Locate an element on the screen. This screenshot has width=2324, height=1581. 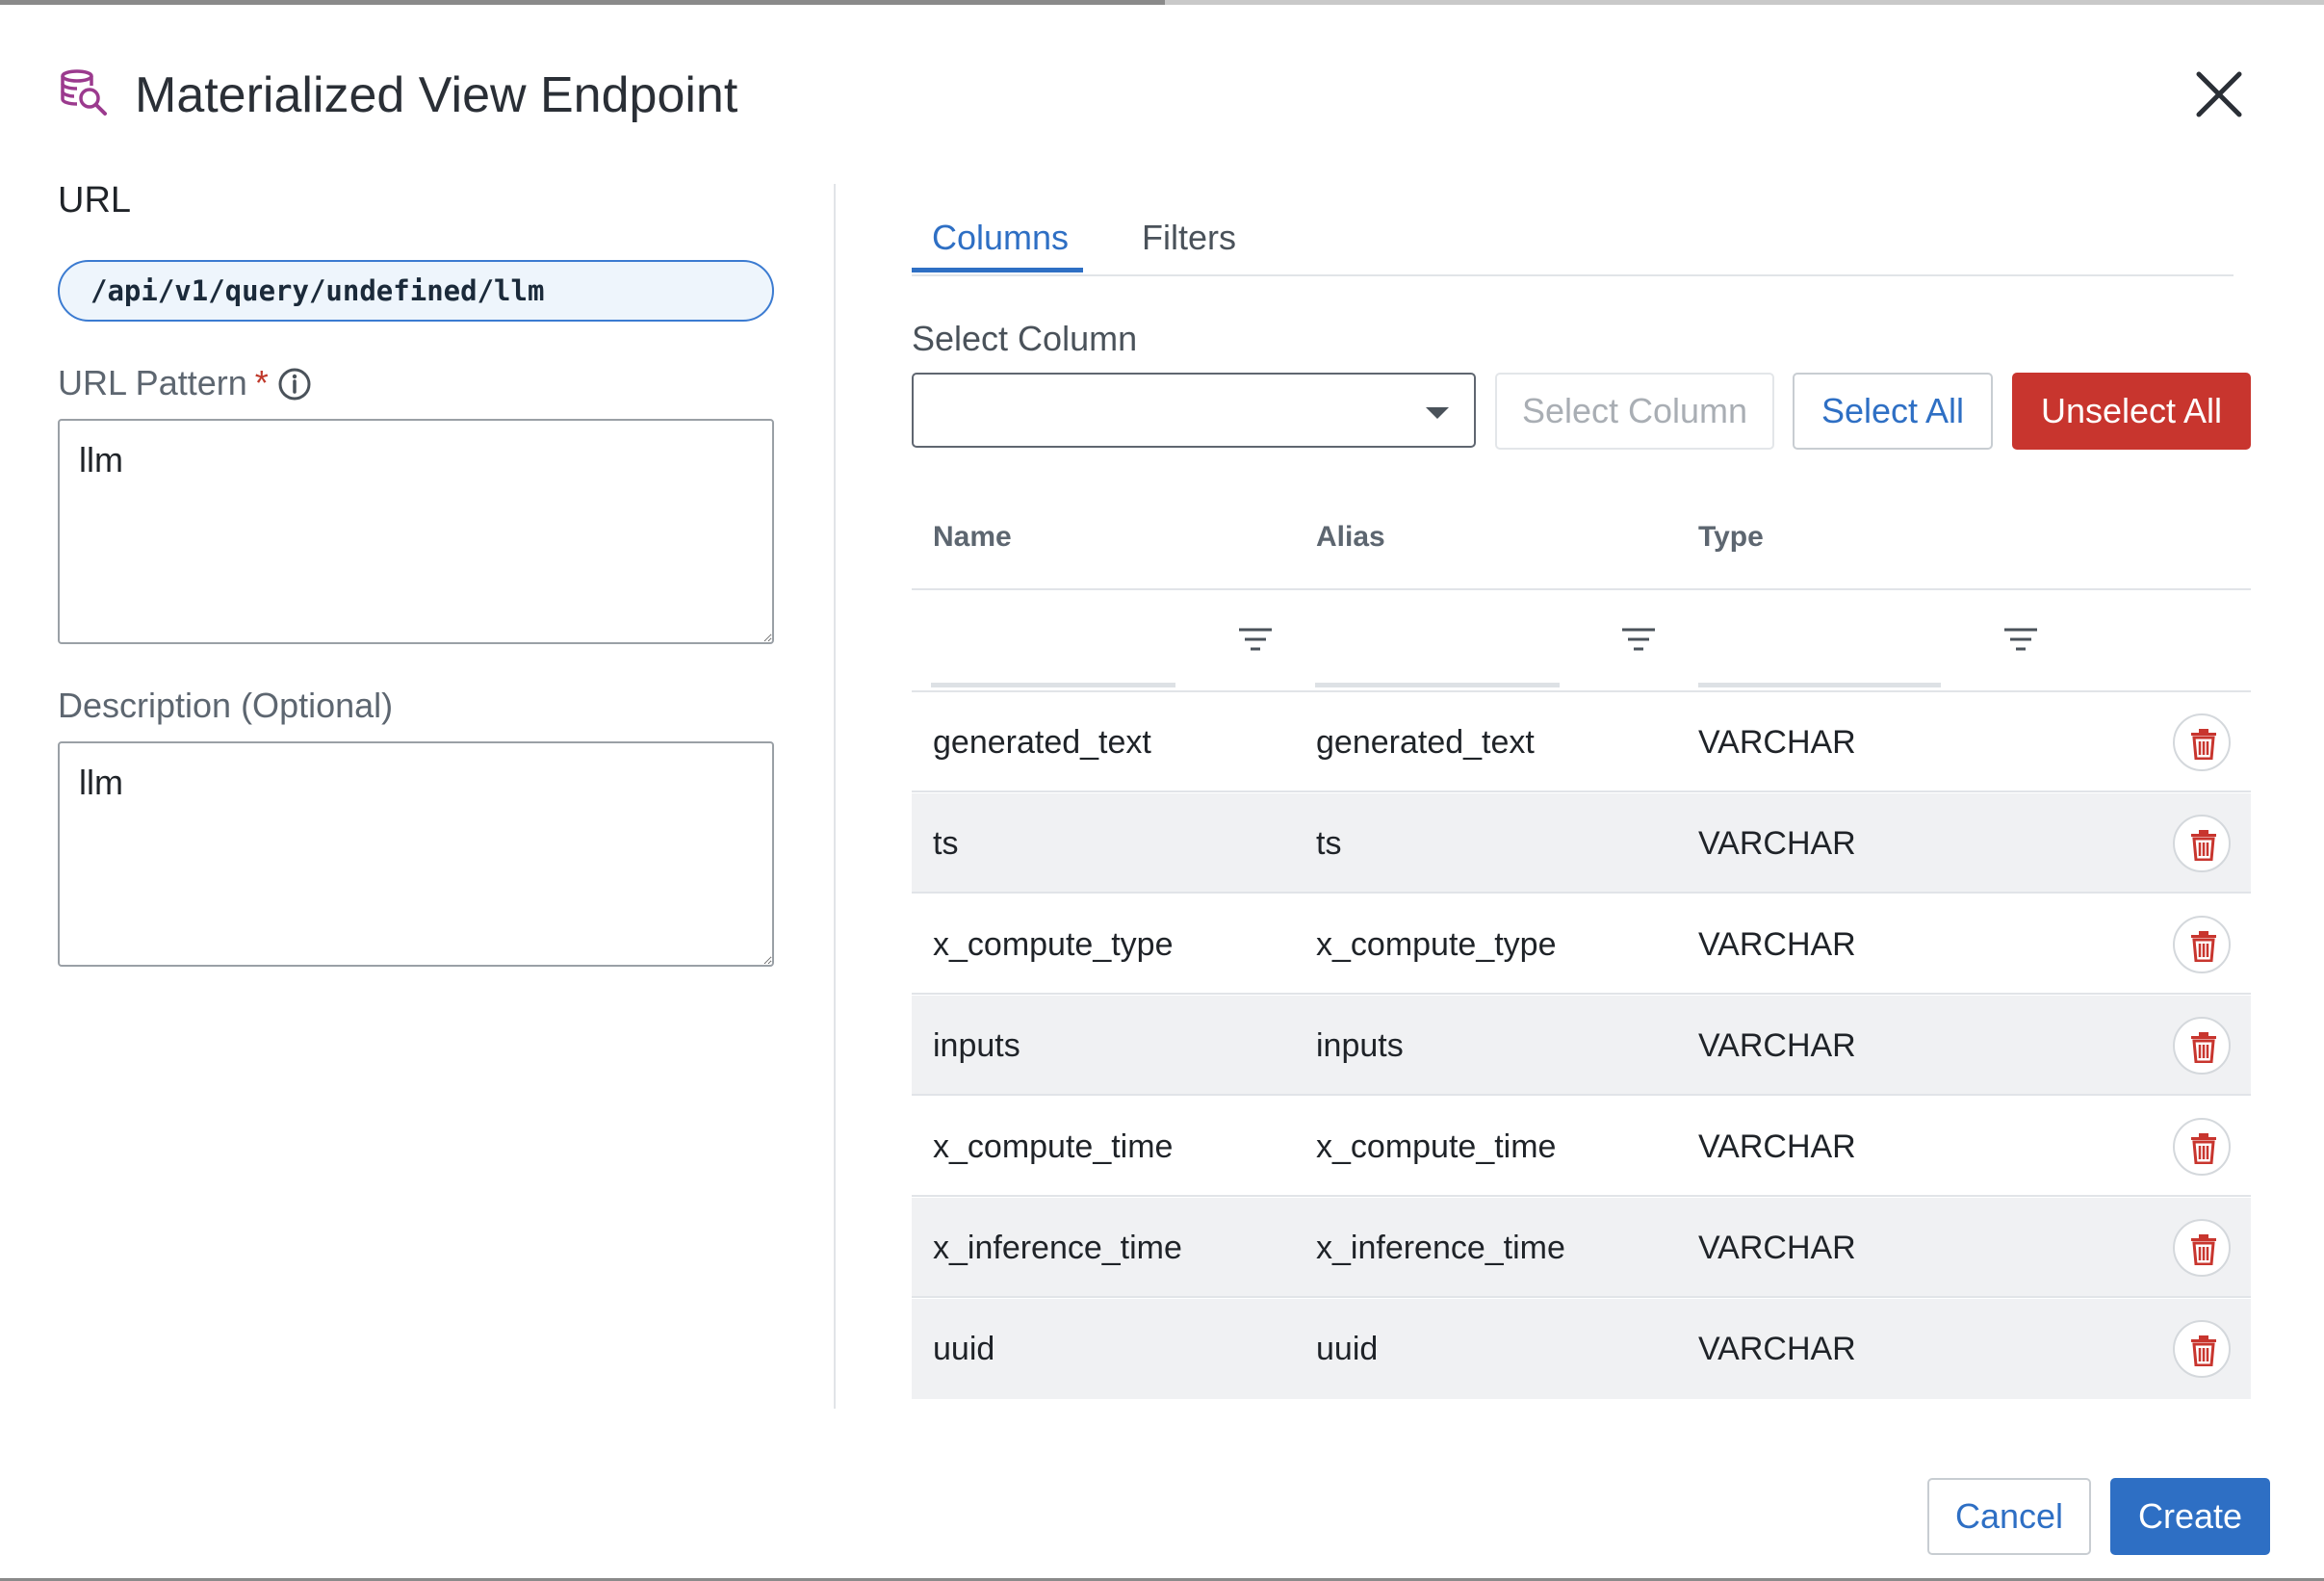
url-pattern-label: URL Pattern * is located at coordinates (163, 383).